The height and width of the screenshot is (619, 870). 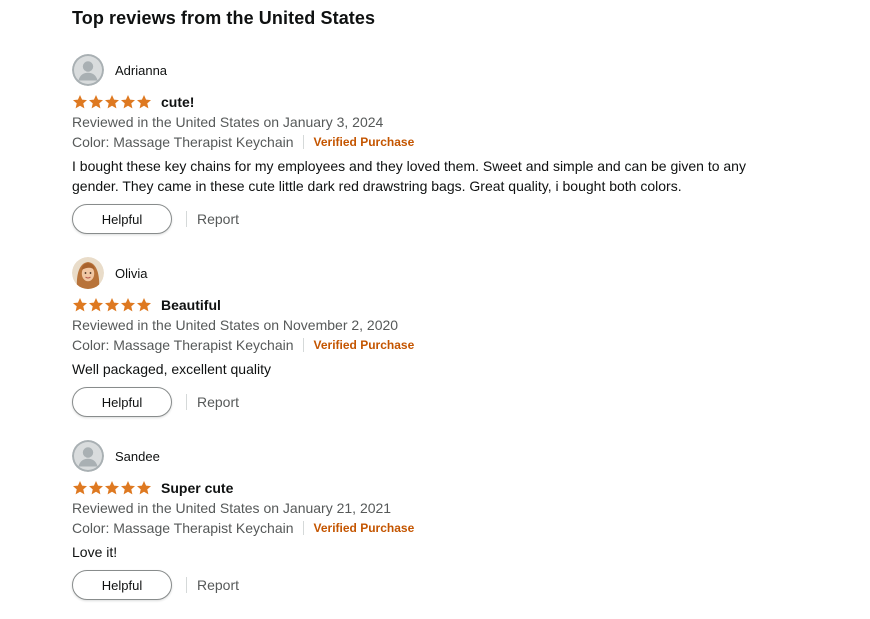 What do you see at coordinates (452, 456) in the screenshot?
I see `reviewer-profile: Sandee` at bounding box center [452, 456].